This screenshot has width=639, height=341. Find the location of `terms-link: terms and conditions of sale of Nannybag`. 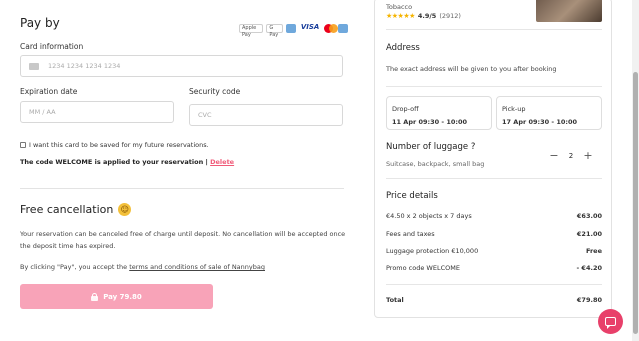

terms-link: terms and conditions of sale of Nannybag is located at coordinates (197, 267).